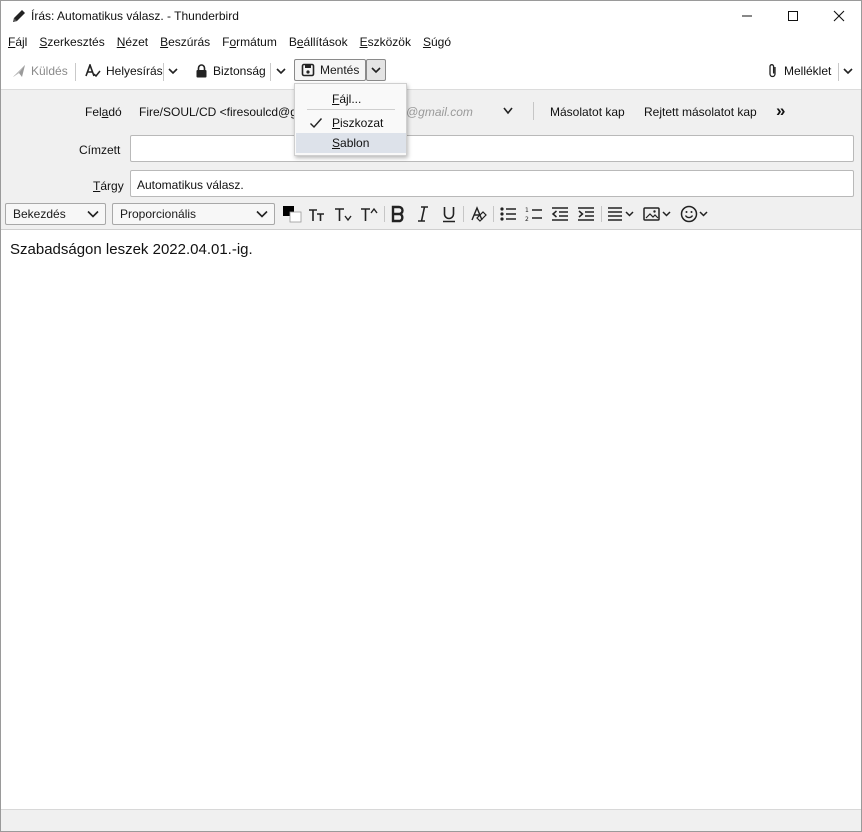 The width and height of the screenshot is (862, 832). I want to click on bold-button, so click(398, 214).